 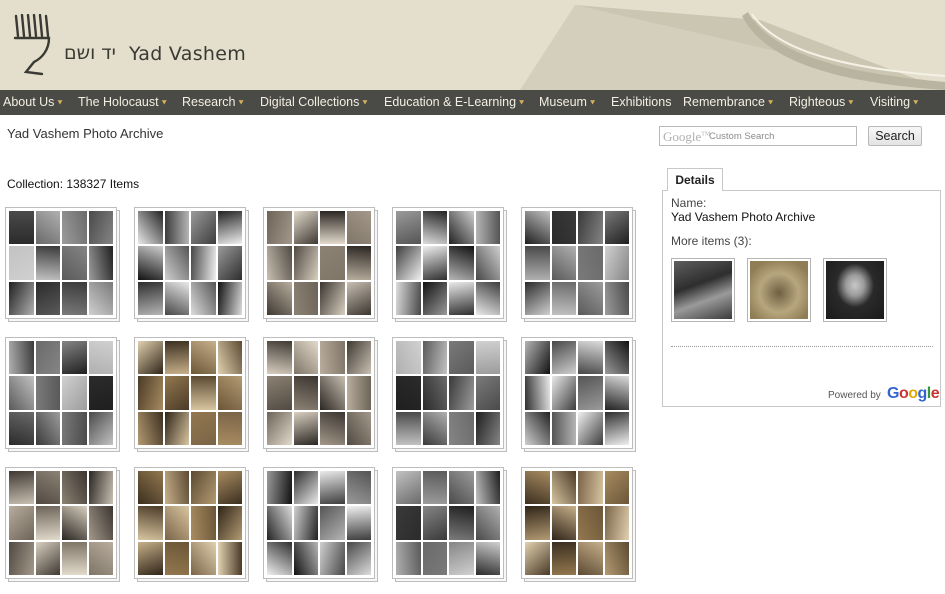 I want to click on nav-item-exhibitions: Exhibitions, so click(x=641, y=102).